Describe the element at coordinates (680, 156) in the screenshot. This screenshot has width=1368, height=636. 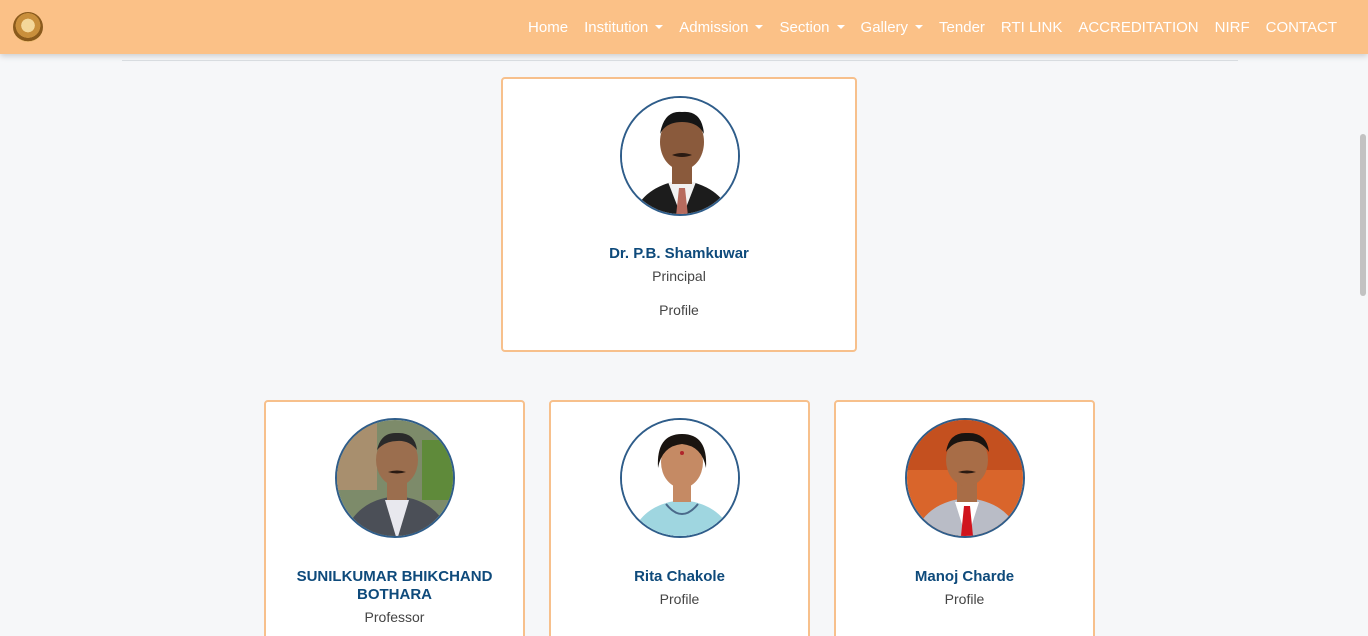
I see `principal-photo` at that location.